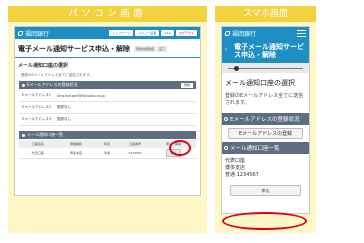 This screenshot has height=243, width=364. I want to click on step-indicator: 登録内容確認 完了, so click(151, 49).